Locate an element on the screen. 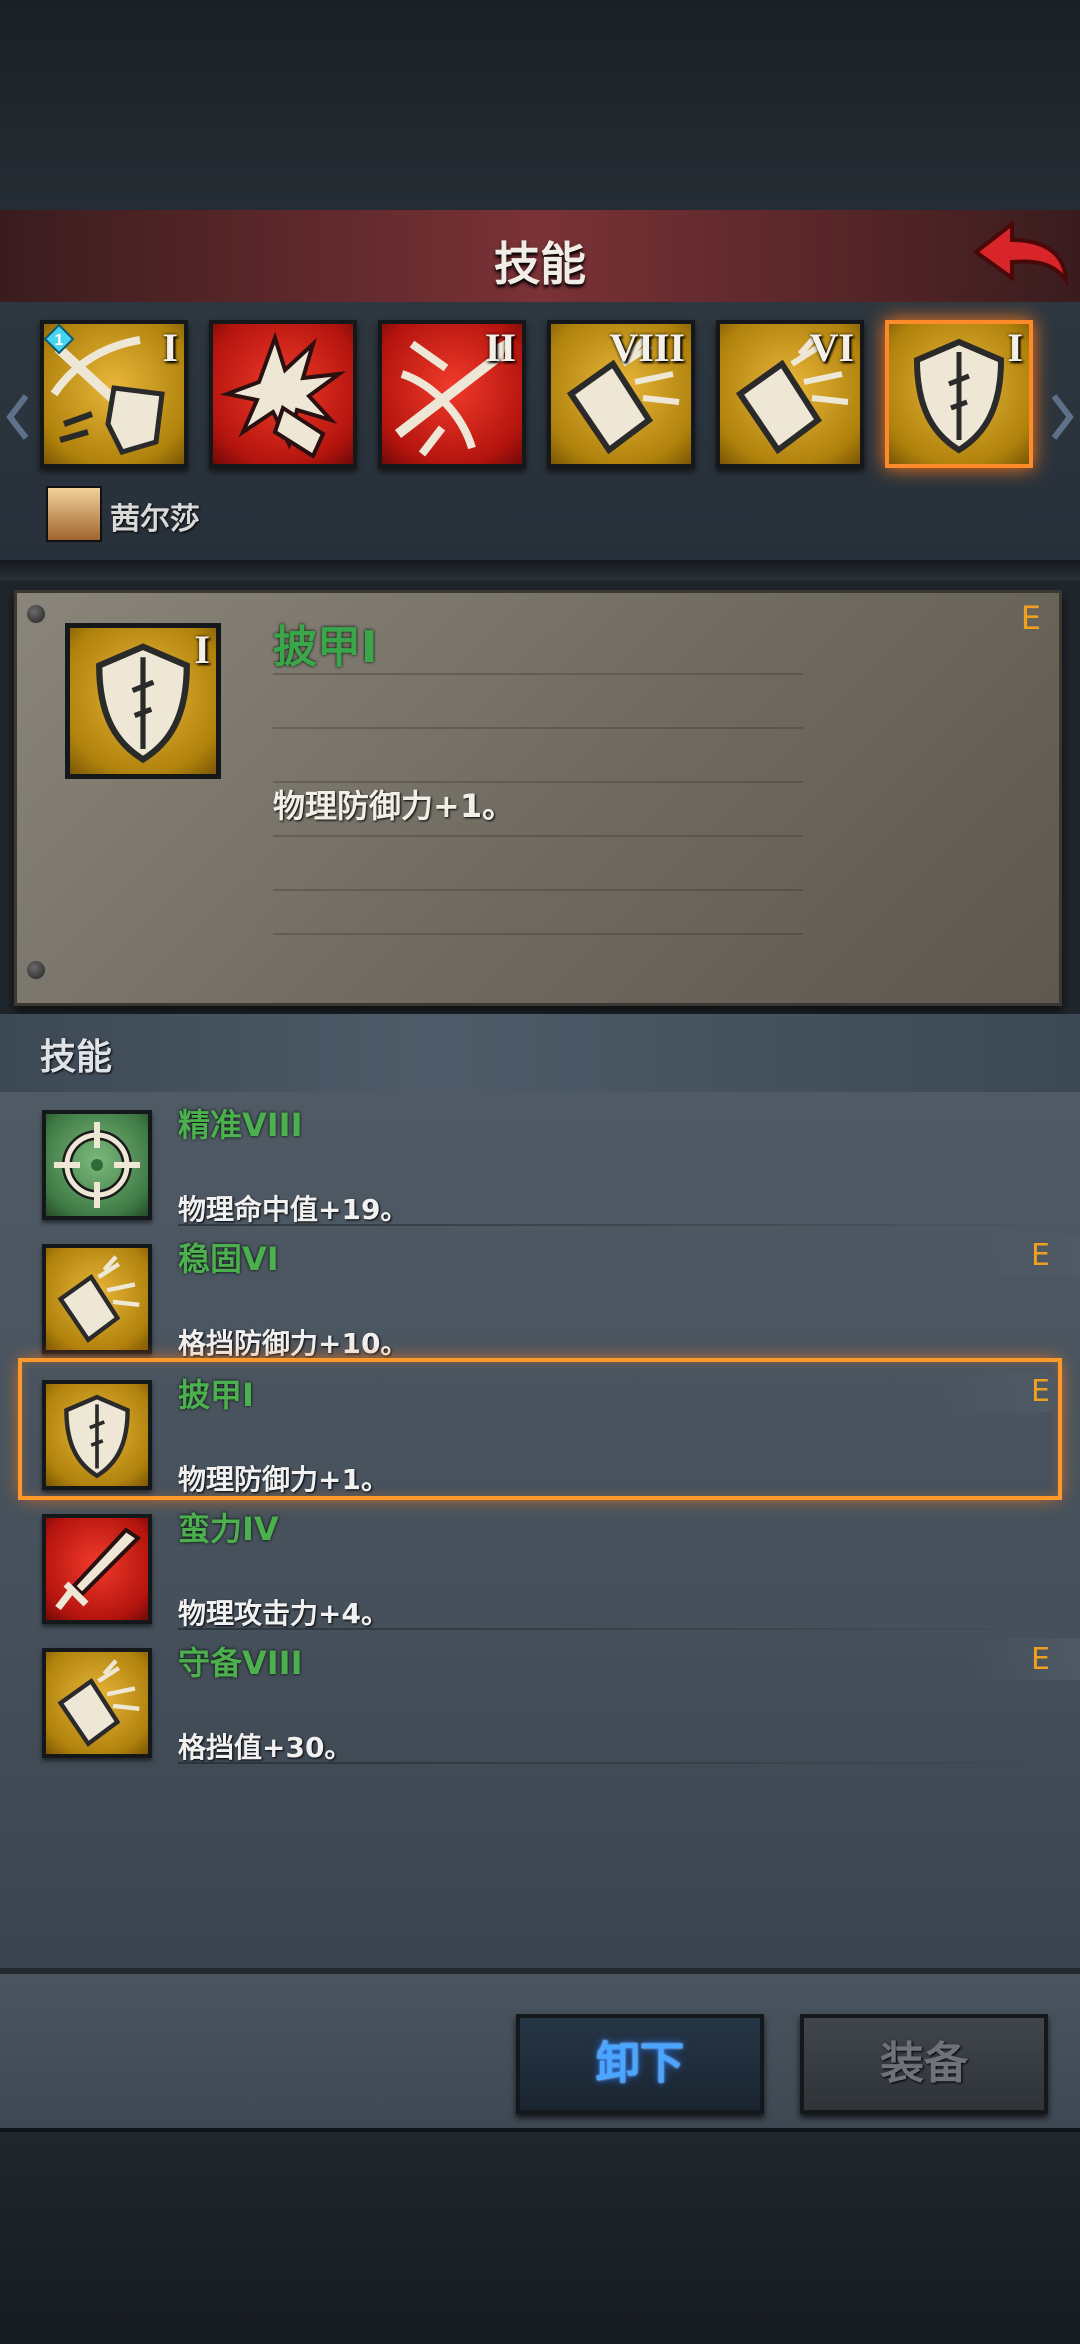 The image size is (1080, 2344). skill-slot-3: II is located at coordinates (452, 394).